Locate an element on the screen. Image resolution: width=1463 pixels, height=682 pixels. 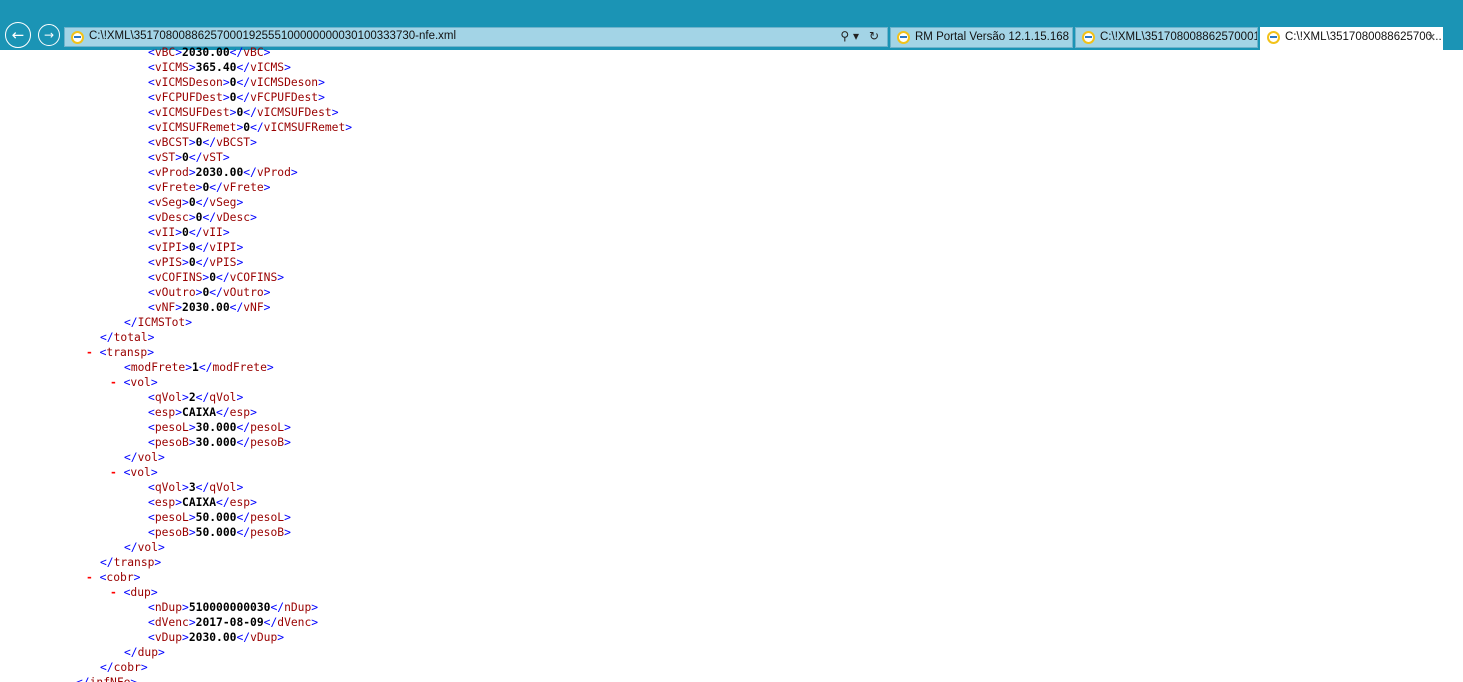
xml-line: - <dup> is located at coordinates (134, 592).